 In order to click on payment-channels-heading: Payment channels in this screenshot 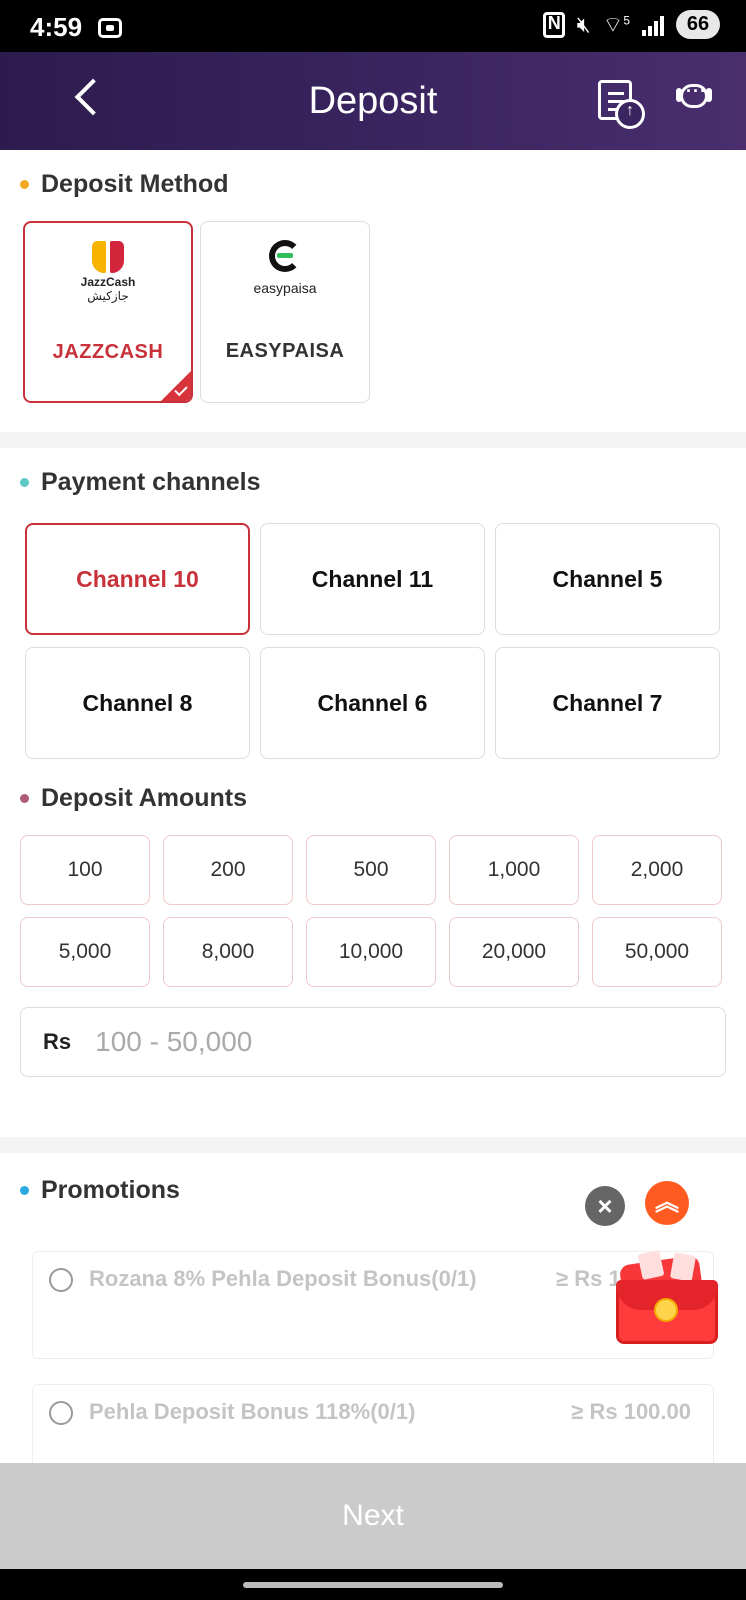, I will do `click(140, 482)`.